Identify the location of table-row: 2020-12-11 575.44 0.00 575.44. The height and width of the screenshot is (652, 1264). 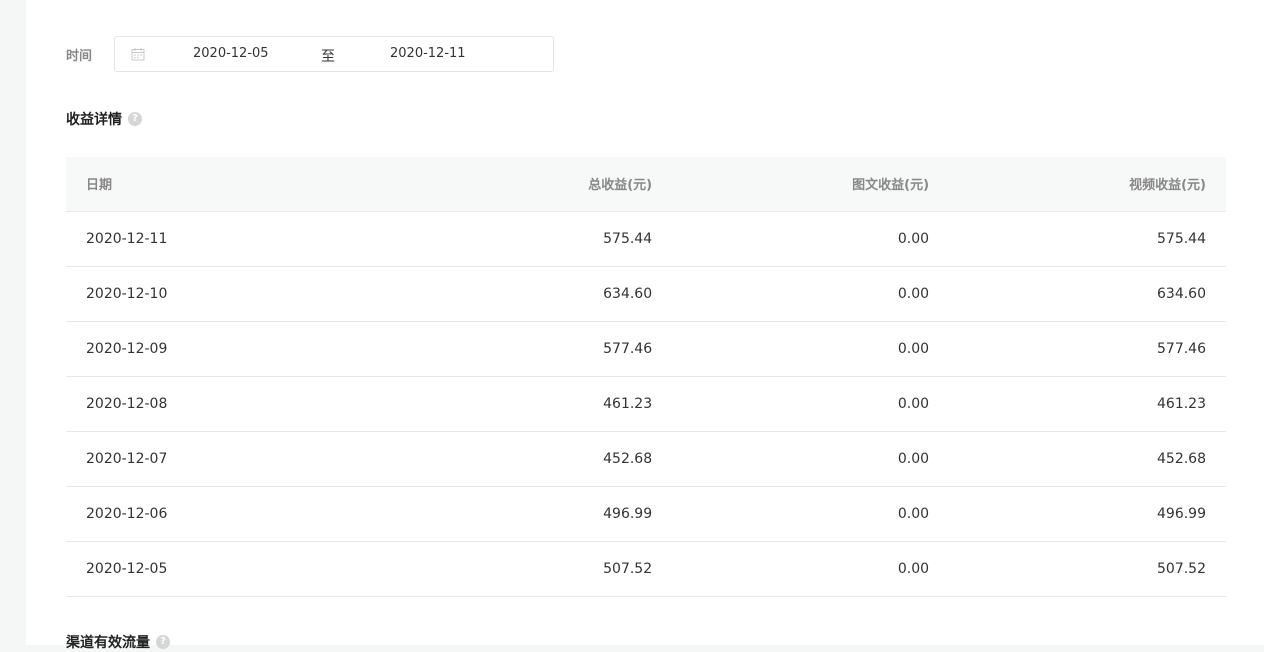
(646, 239).